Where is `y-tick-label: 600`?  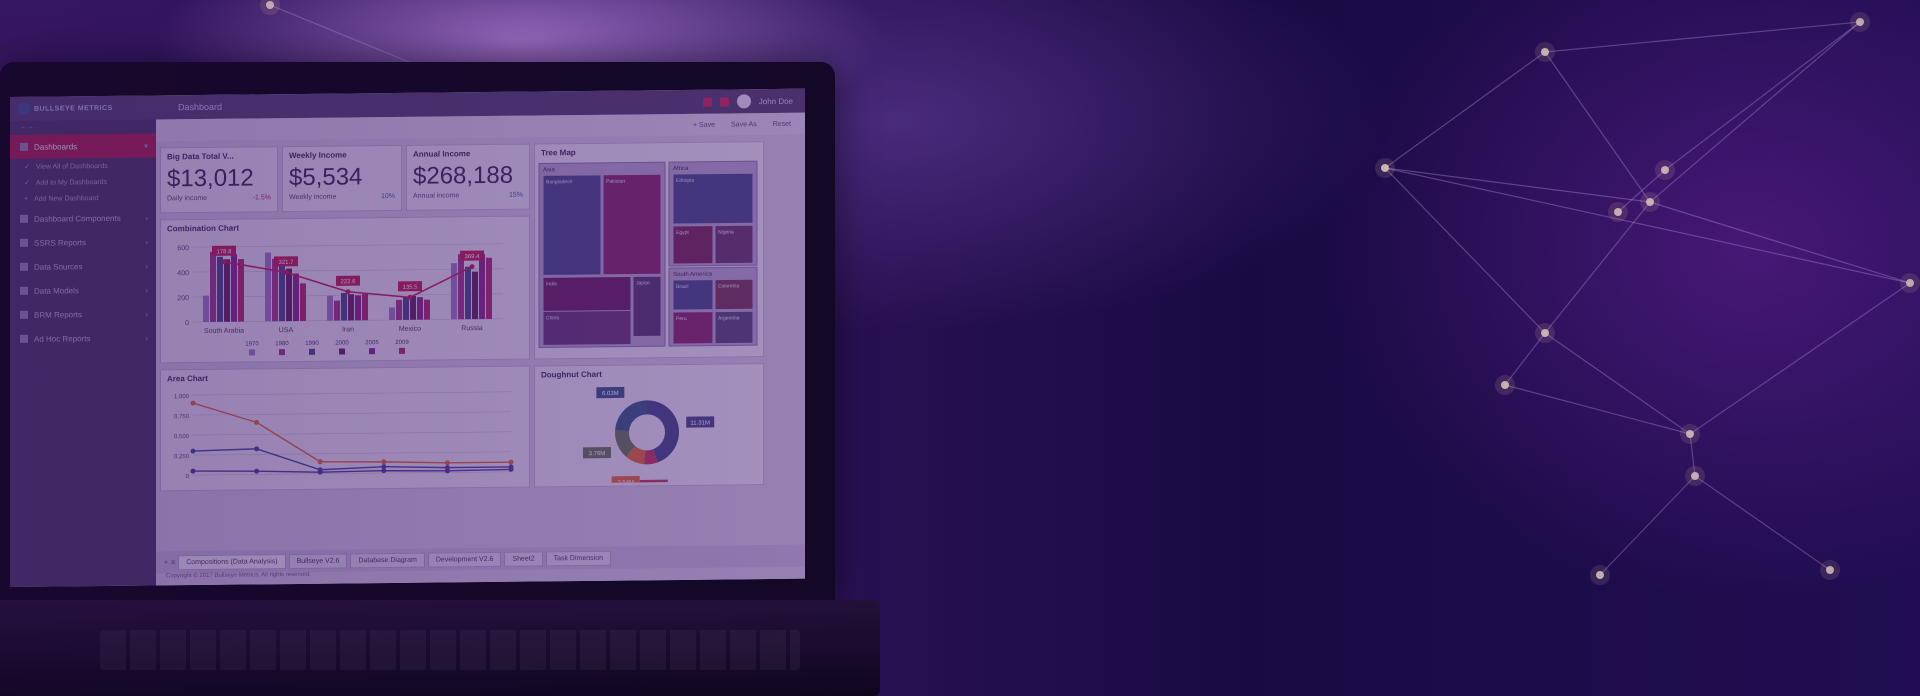
y-tick-label: 600 is located at coordinates (183, 248).